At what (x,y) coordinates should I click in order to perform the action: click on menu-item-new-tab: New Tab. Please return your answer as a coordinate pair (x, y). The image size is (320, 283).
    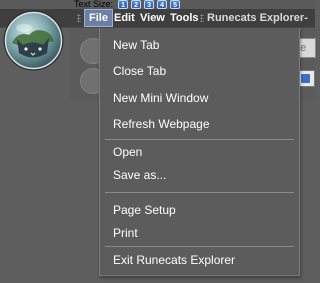
    Looking at the image, I should click on (136, 45).